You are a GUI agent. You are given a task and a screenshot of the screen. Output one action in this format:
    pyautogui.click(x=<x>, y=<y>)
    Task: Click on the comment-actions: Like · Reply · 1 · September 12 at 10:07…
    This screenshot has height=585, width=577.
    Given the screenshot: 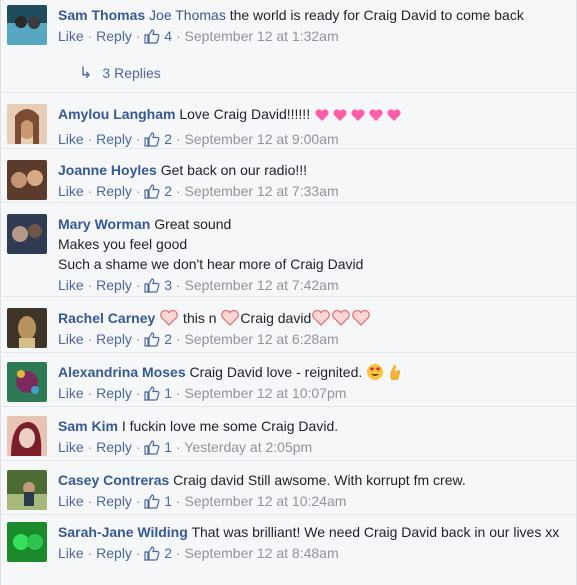 What is the action you would take?
    pyautogui.click(x=202, y=393)
    